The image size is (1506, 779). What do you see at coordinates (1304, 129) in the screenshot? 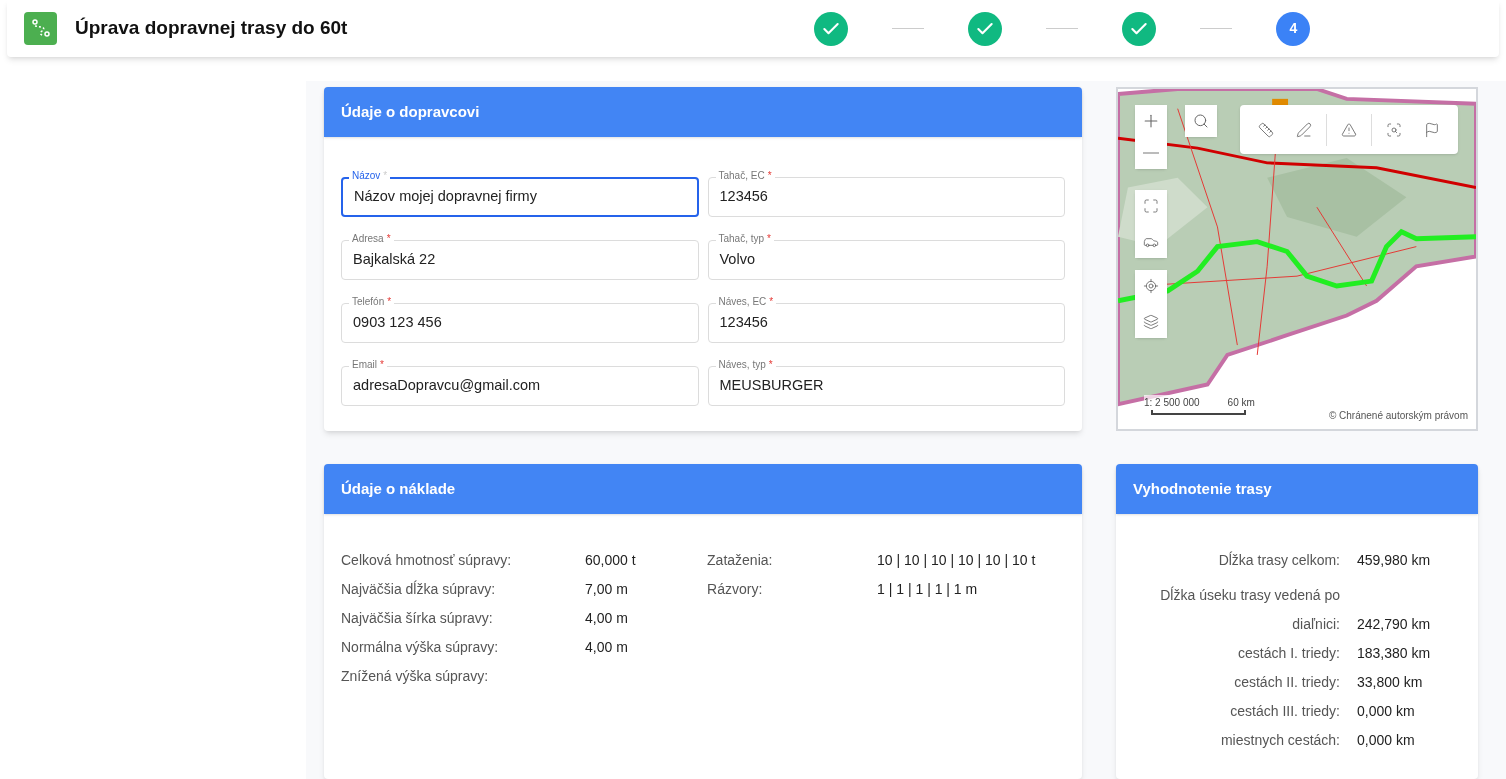
I see `pen-icon` at bounding box center [1304, 129].